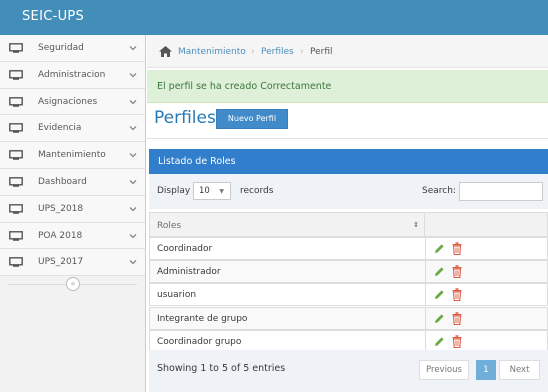 The image size is (548, 392). Describe the element at coordinates (212, 191) in the screenshot. I see `page-length-select: 10 ▼` at that location.